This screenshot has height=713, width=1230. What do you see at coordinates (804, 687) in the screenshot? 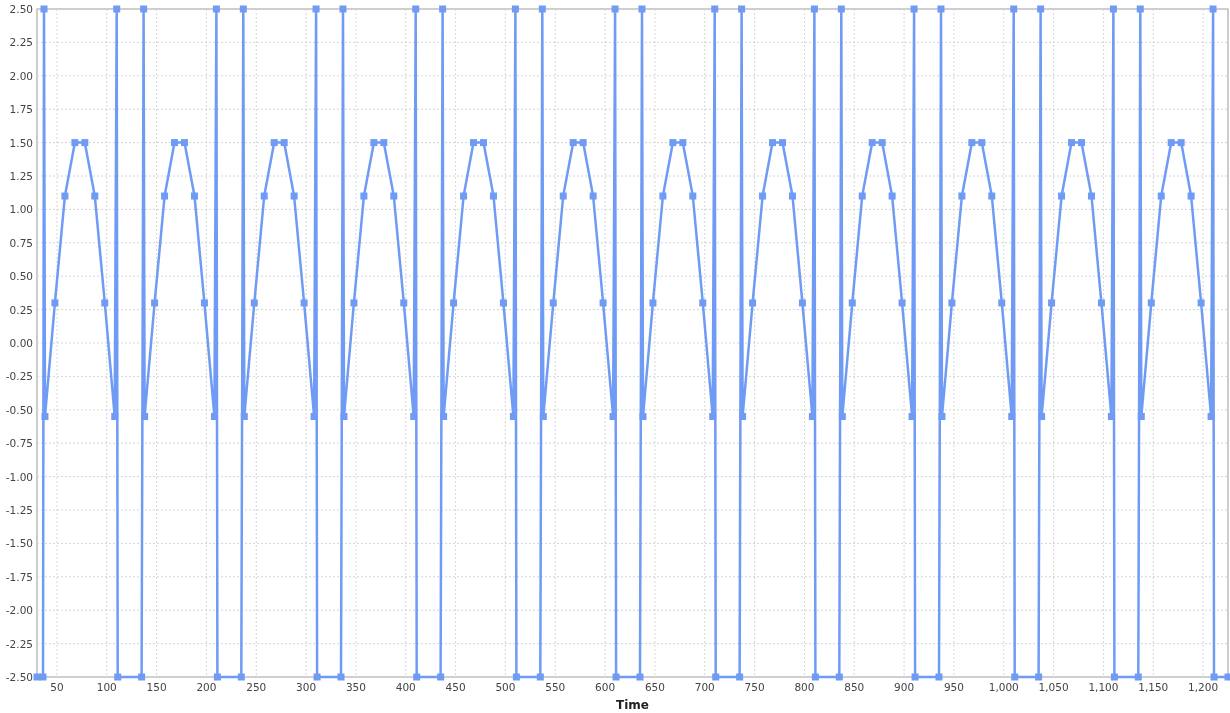
I see `x-tick-label: 800` at bounding box center [804, 687].